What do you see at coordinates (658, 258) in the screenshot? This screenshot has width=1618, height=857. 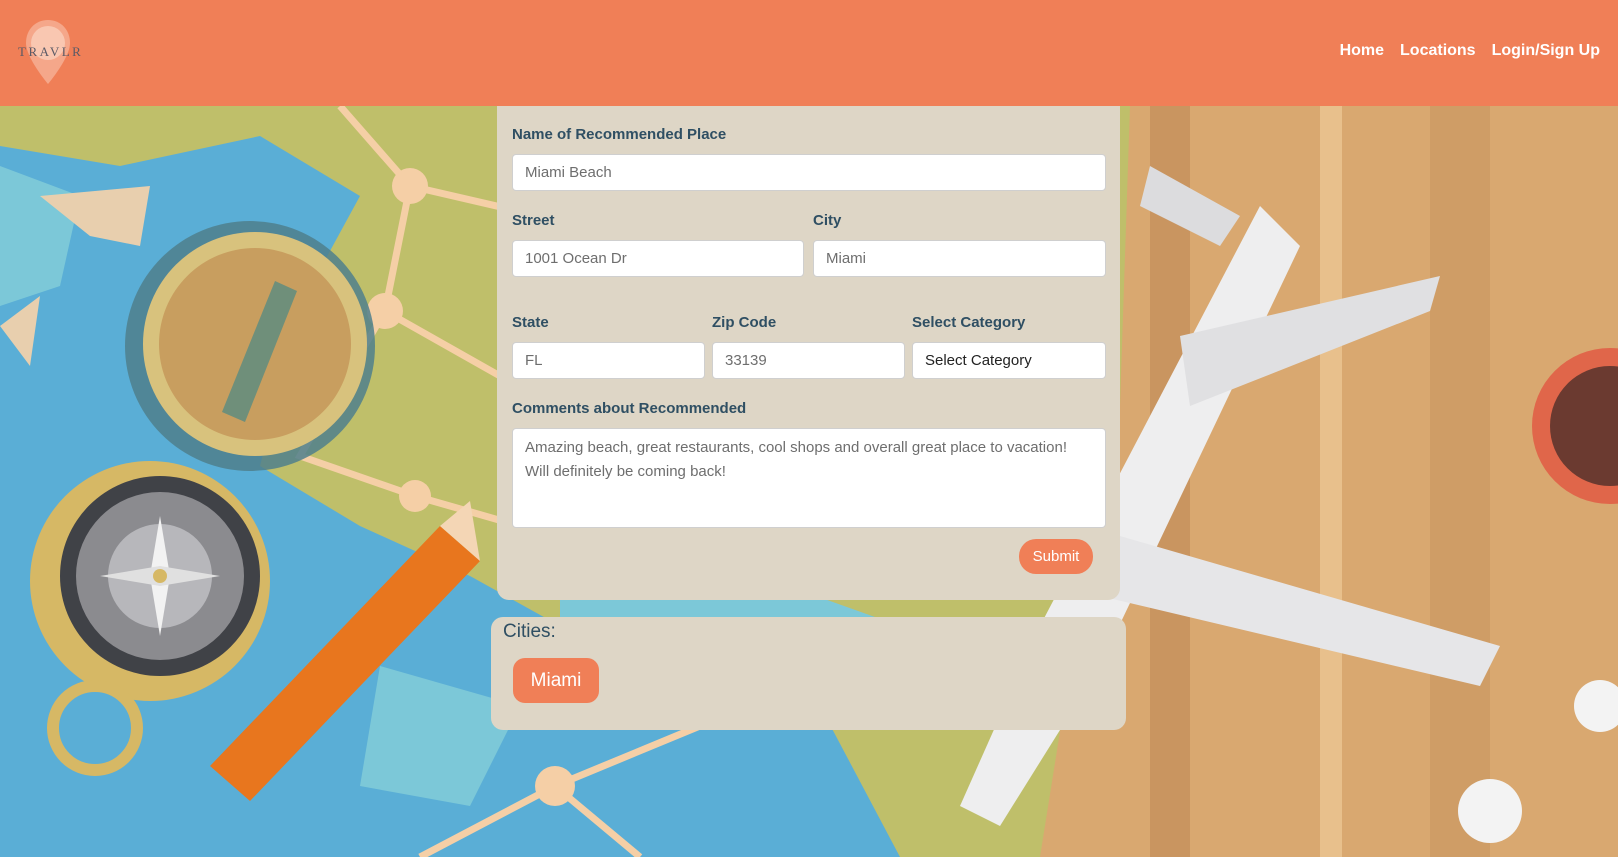 I see `street-input: 1001 Ocean Dr` at bounding box center [658, 258].